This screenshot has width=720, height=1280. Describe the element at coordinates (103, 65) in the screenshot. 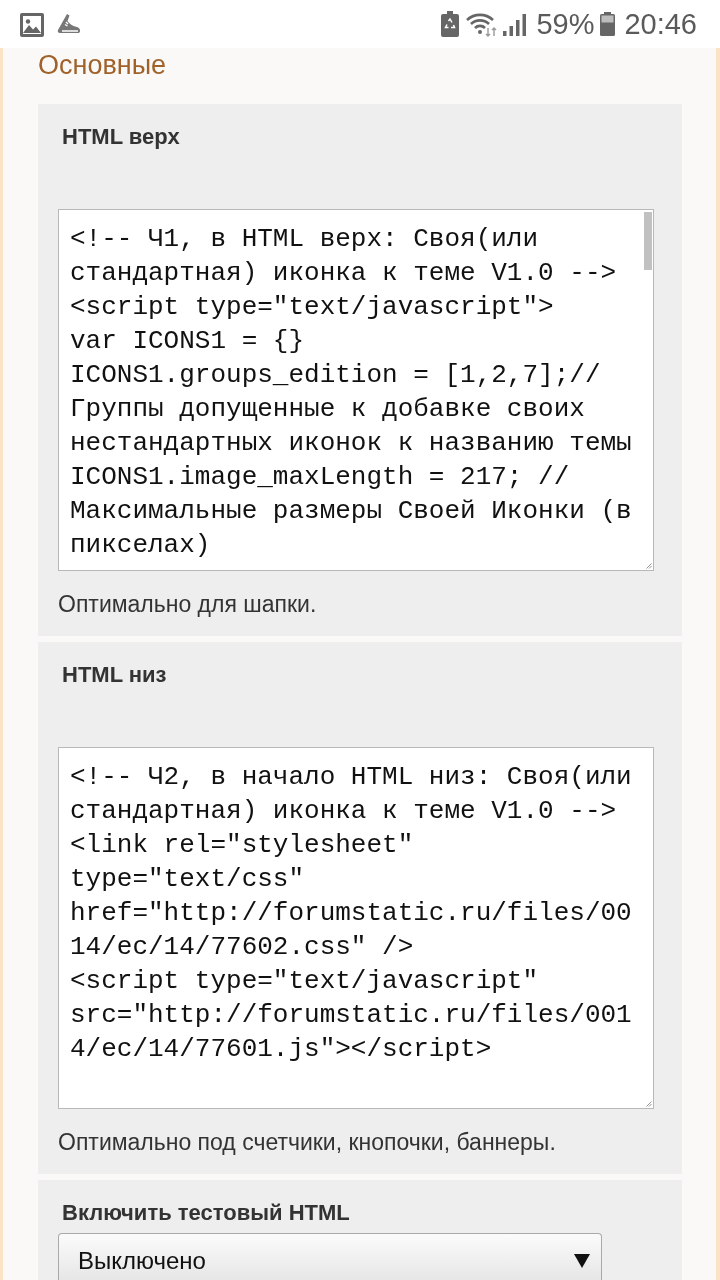

I see `section-title: Основные` at that location.